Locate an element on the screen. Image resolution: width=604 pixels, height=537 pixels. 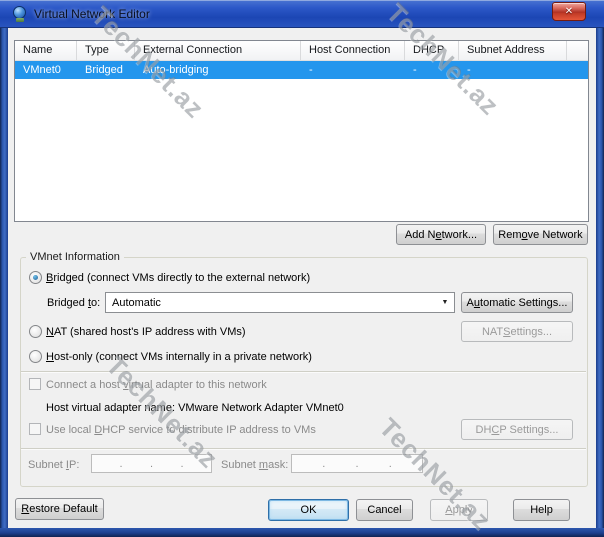
window-border-left is located at coordinates (4, 282).